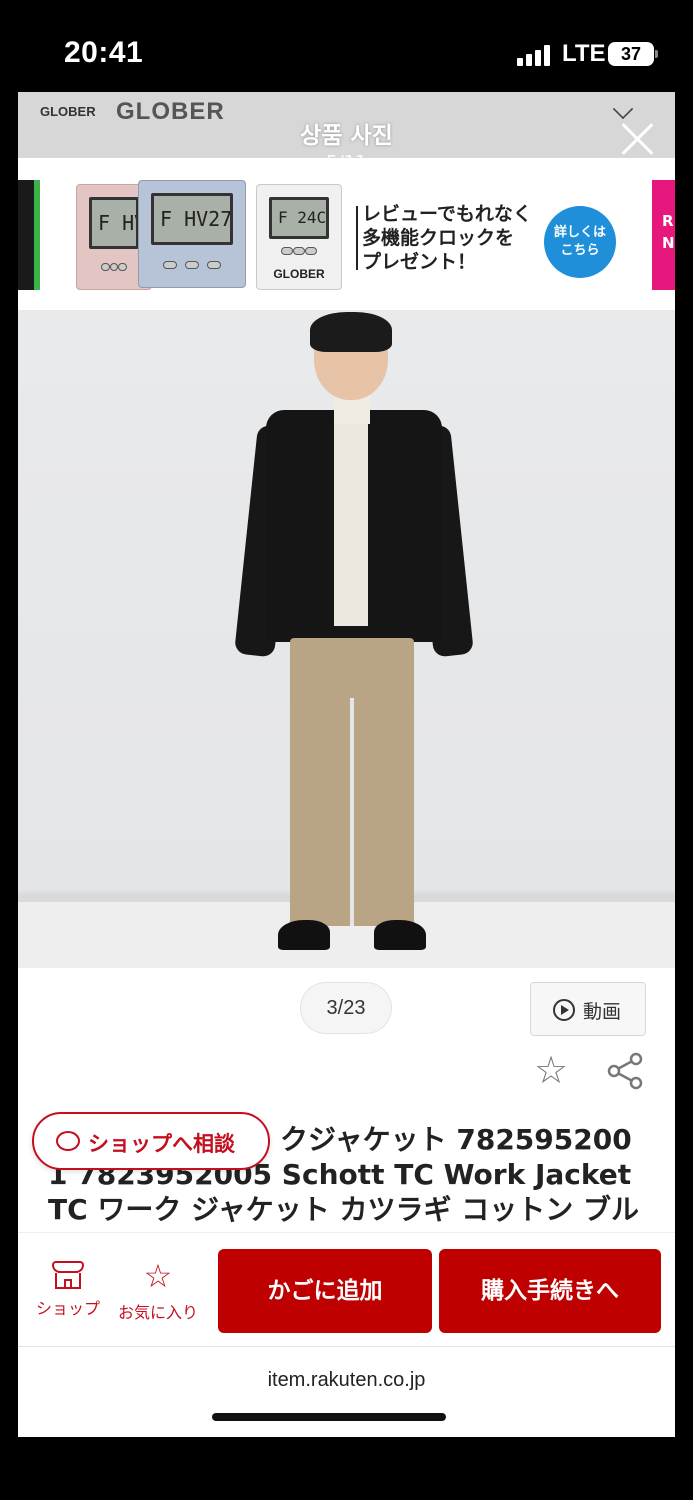 This screenshot has height=1500, width=693. What do you see at coordinates (346, 136) in the screenshot?
I see `viewer-title: 상품 사진` at bounding box center [346, 136].